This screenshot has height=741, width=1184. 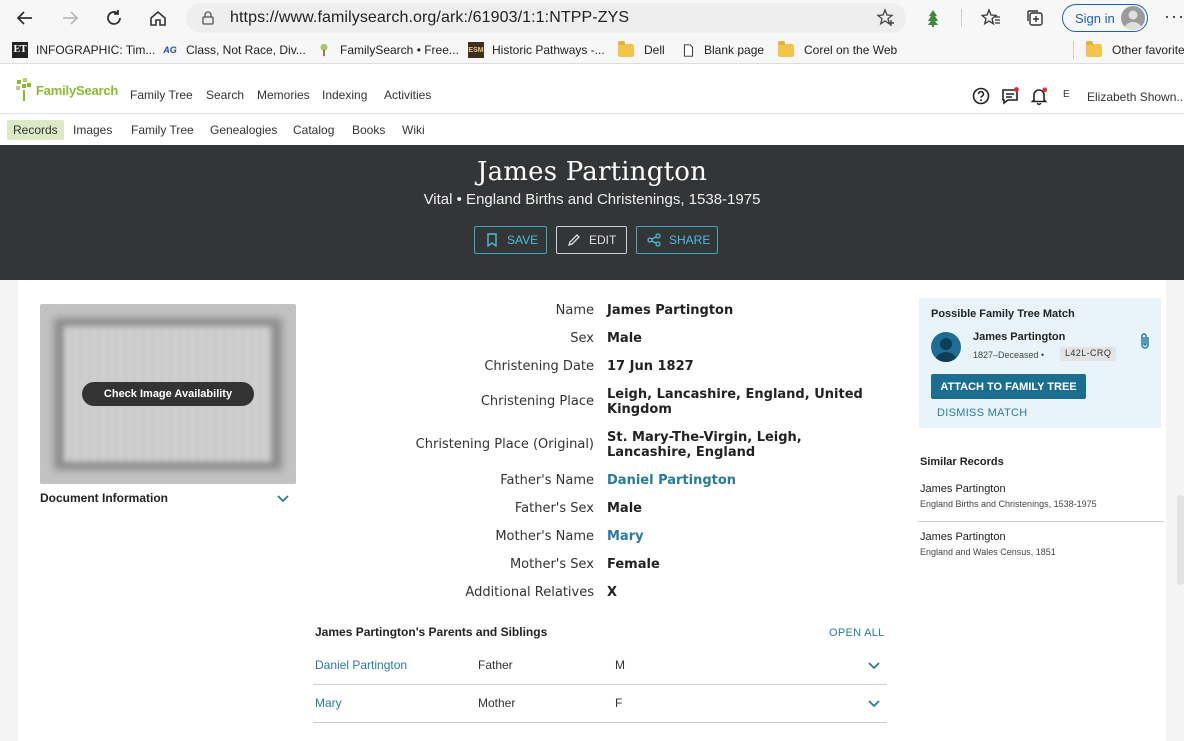 I want to click on tree-extension-icon, so click(x=933, y=18).